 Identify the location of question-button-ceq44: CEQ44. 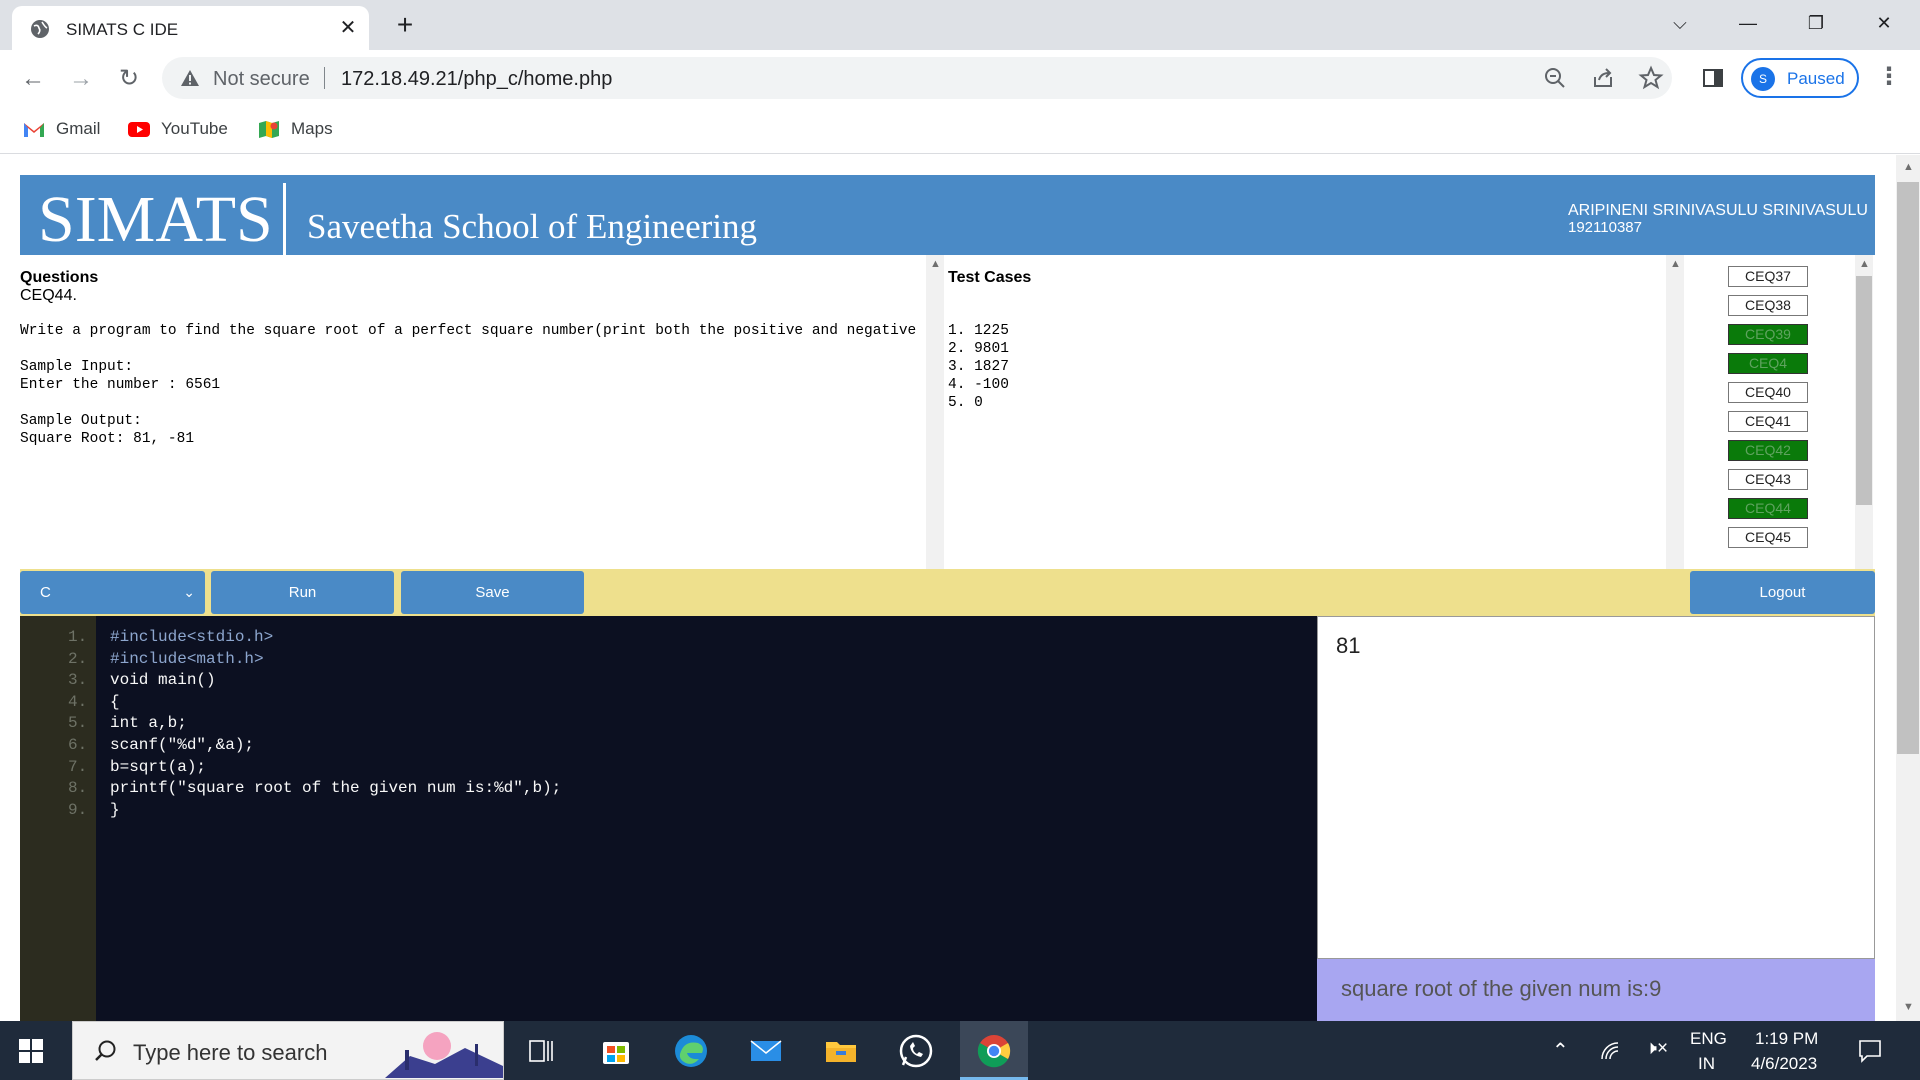
(1768, 508).